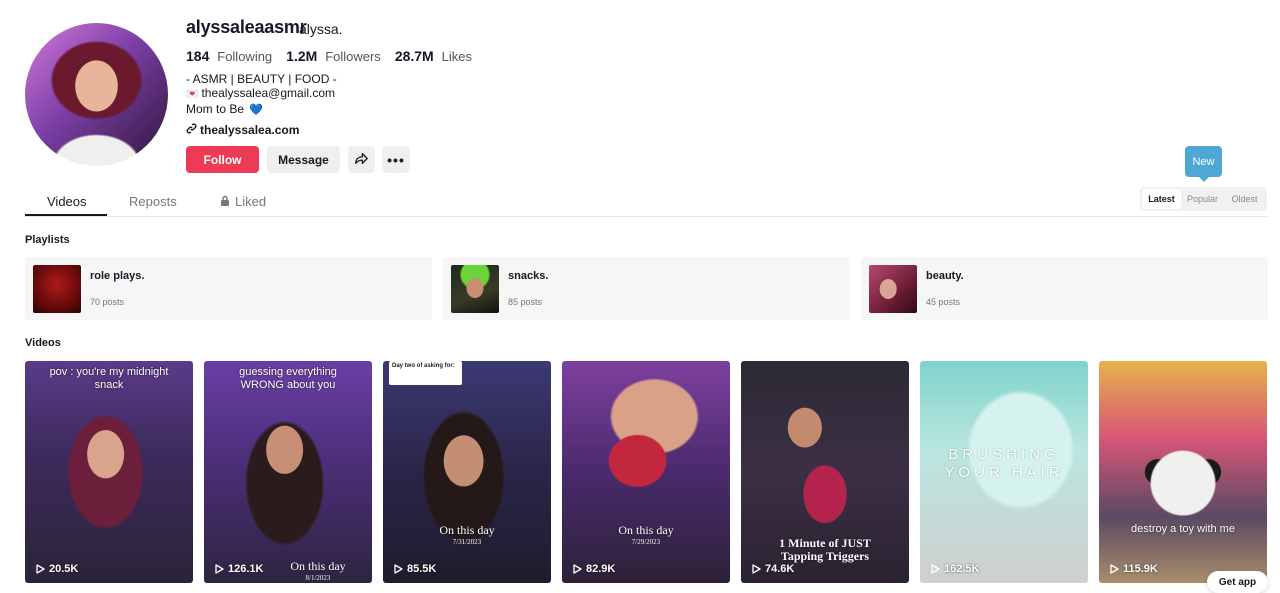 The height and width of the screenshot is (593, 1280). Describe the element at coordinates (318, 578) in the screenshot. I see `overlay-date: 8/1/2023` at that location.